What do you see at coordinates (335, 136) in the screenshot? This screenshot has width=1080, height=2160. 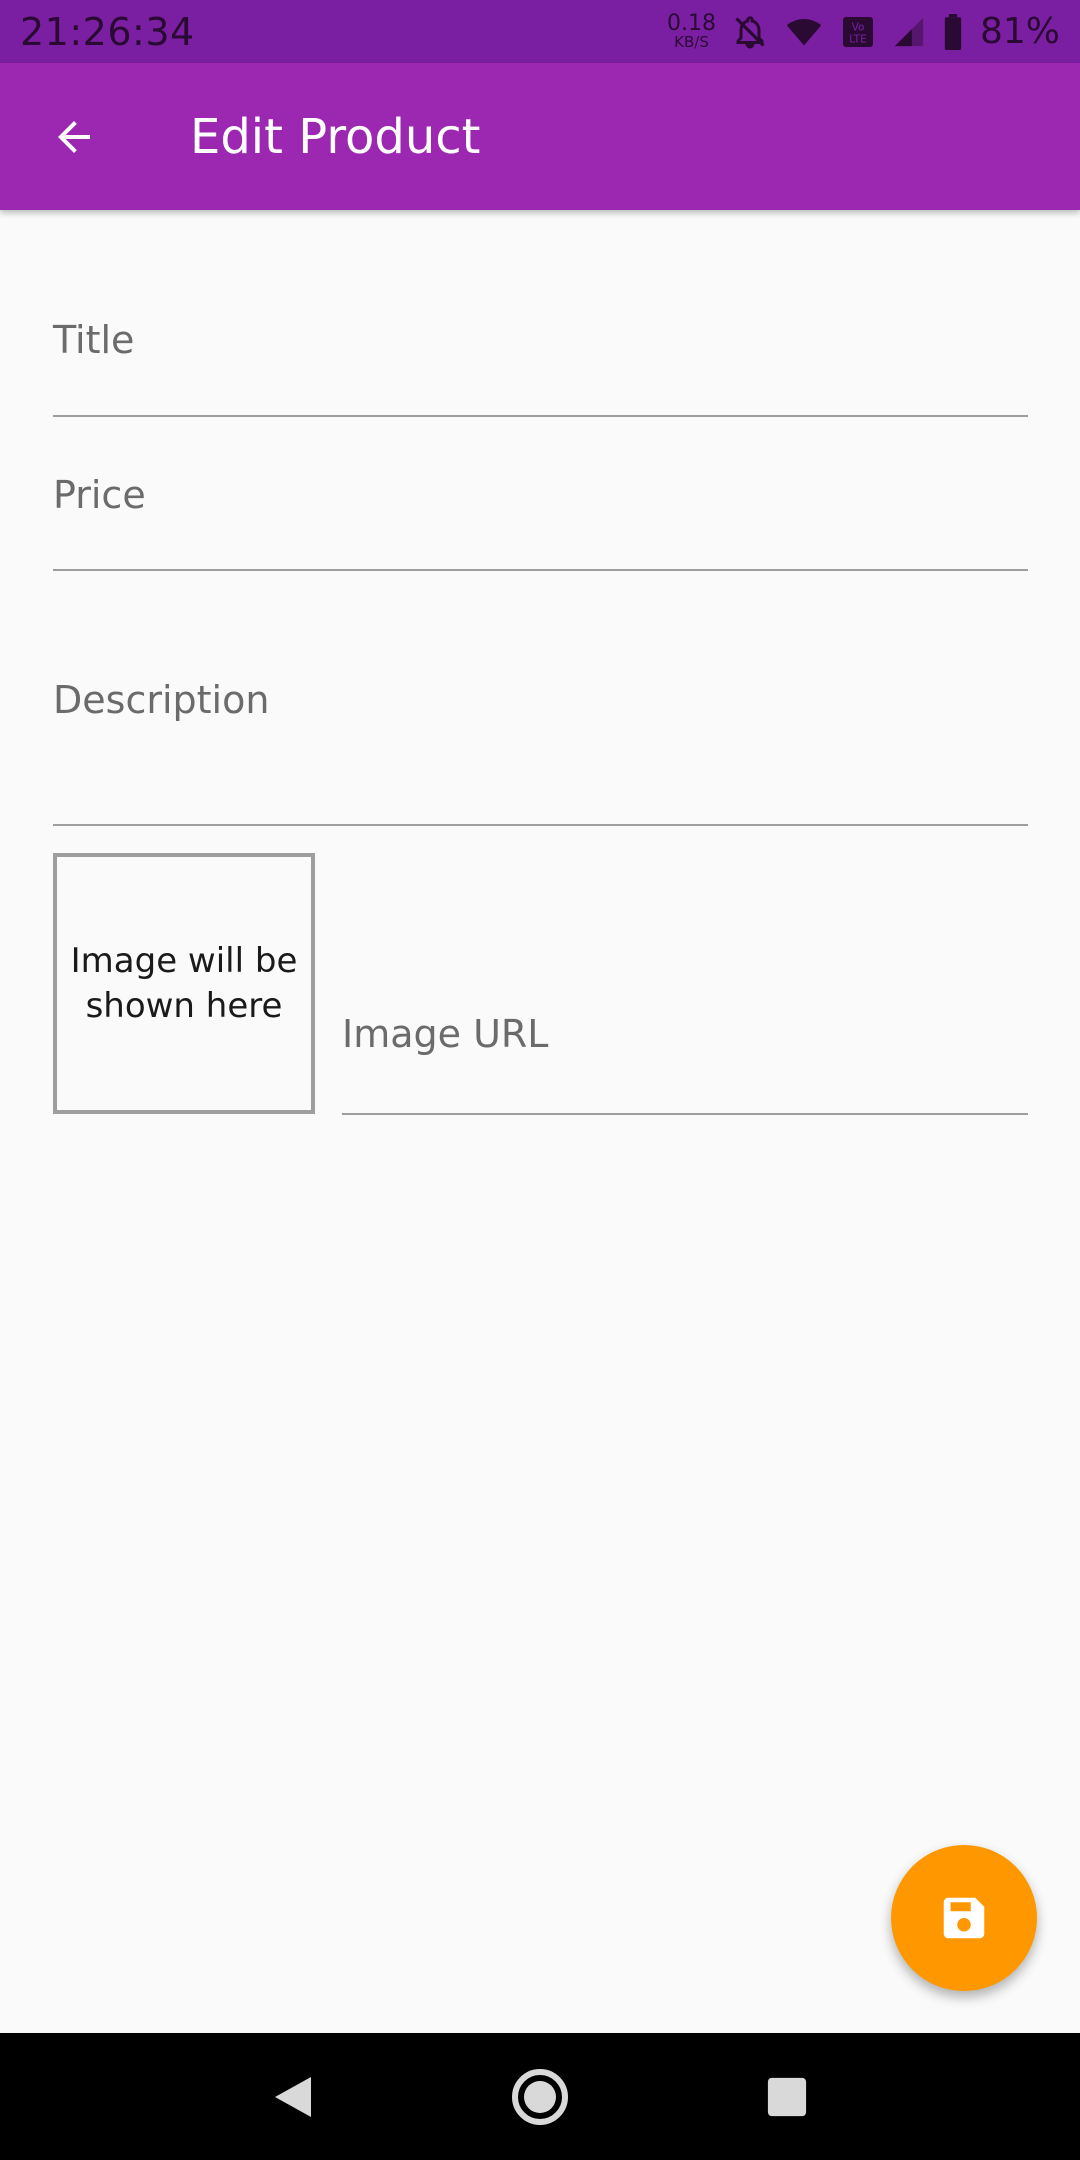 I see `page-title: Edit Product` at bounding box center [335, 136].